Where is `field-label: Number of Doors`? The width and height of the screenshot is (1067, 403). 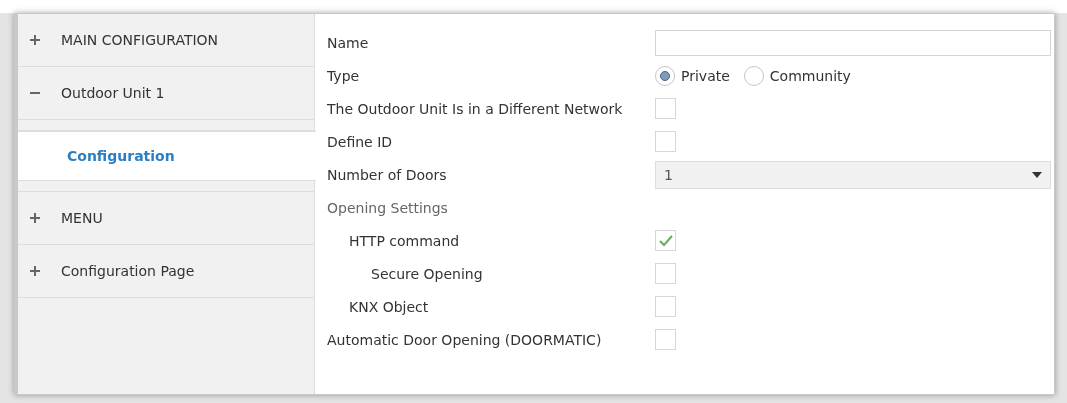
field-label: Number of Doors is located at coordinates (387, 174).